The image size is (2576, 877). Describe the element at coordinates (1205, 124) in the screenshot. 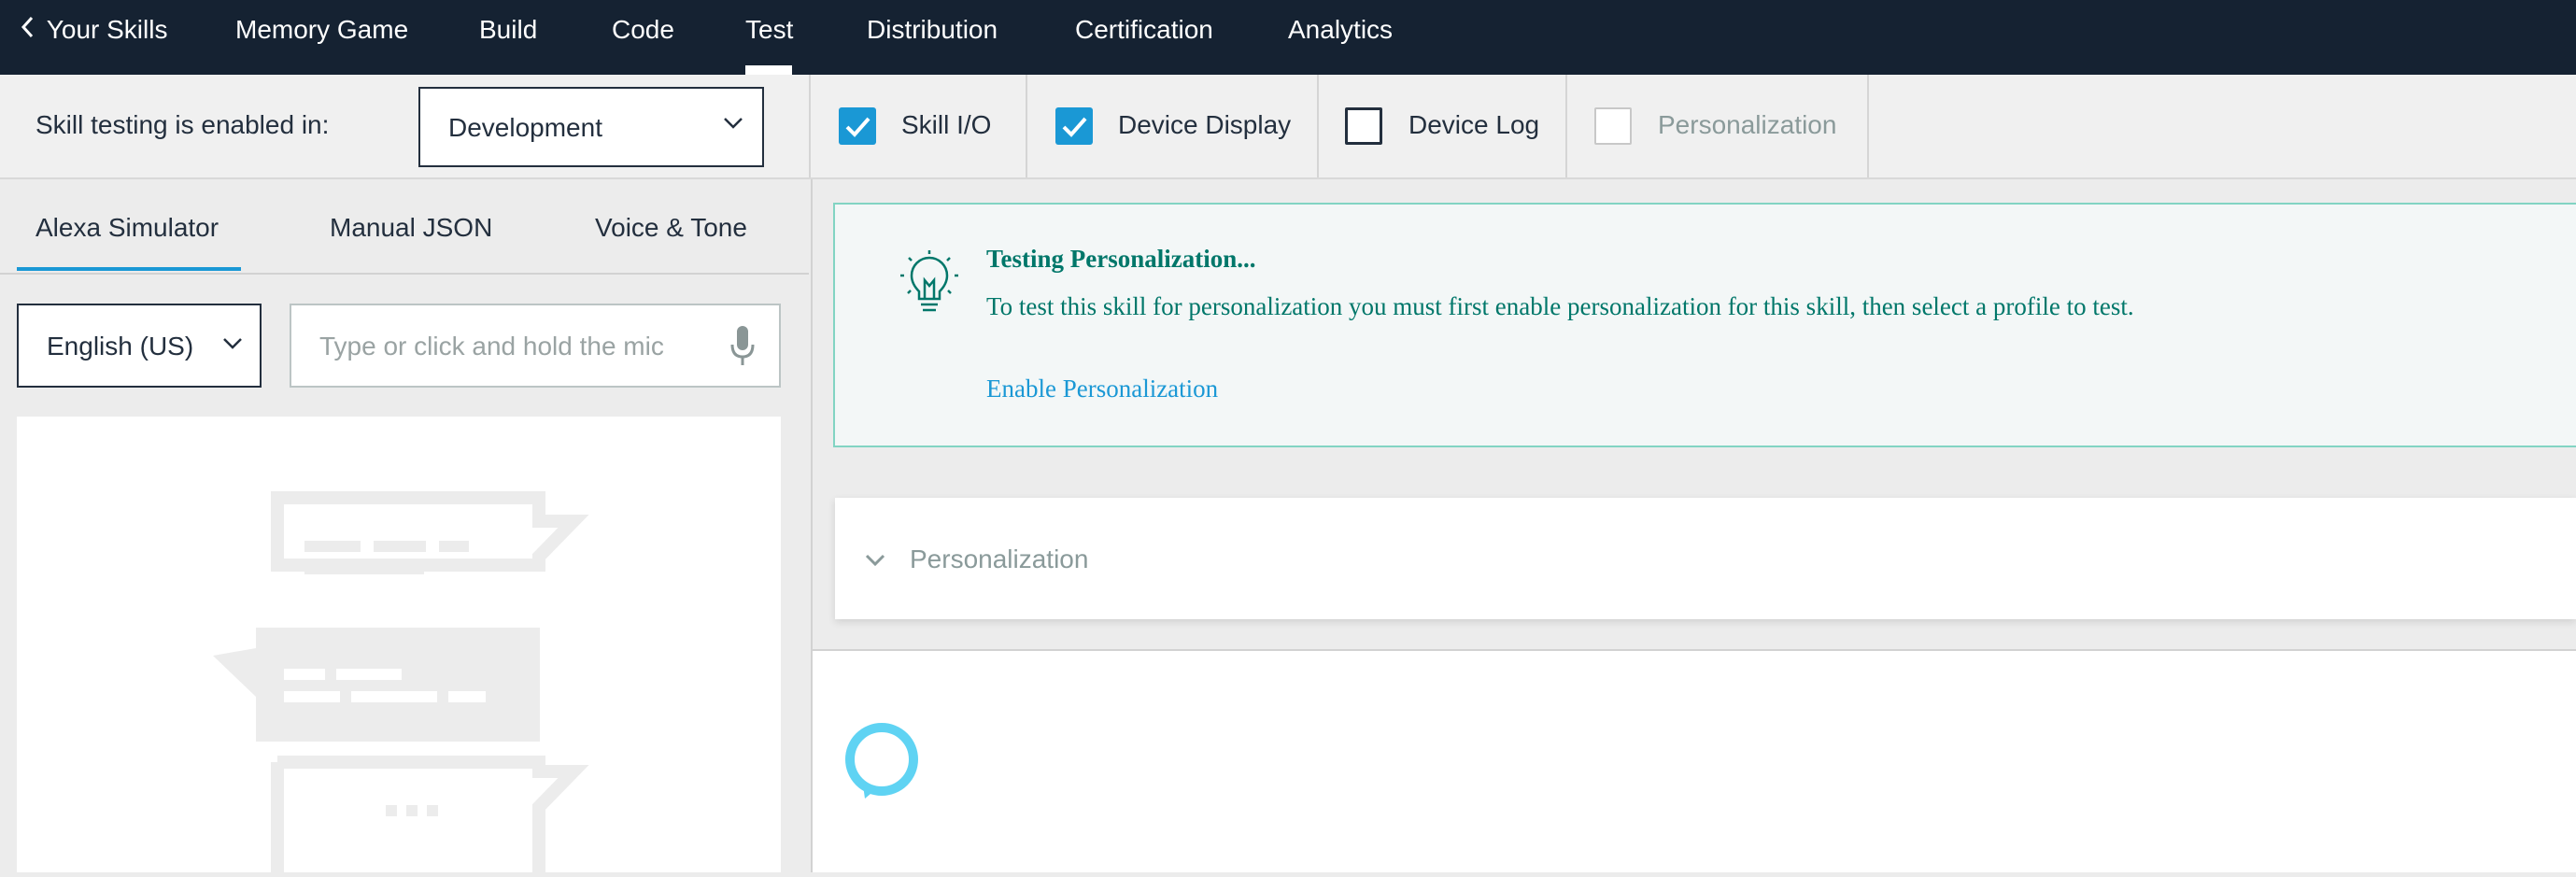

I see `device-display-label: Device Display` at that location.